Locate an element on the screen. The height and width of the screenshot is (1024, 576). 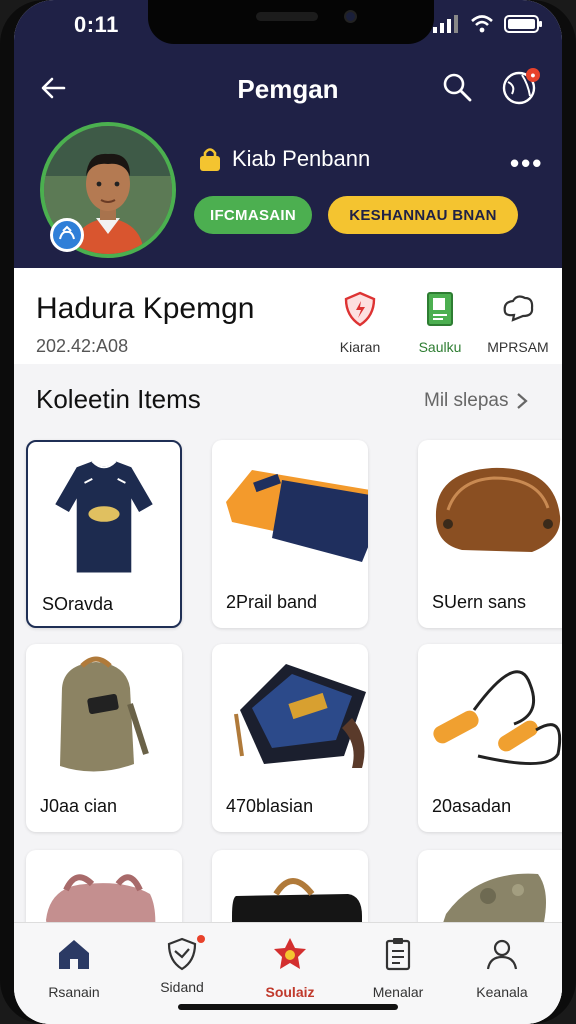
tab-label: Keanala is located at coordinates (502, 992).